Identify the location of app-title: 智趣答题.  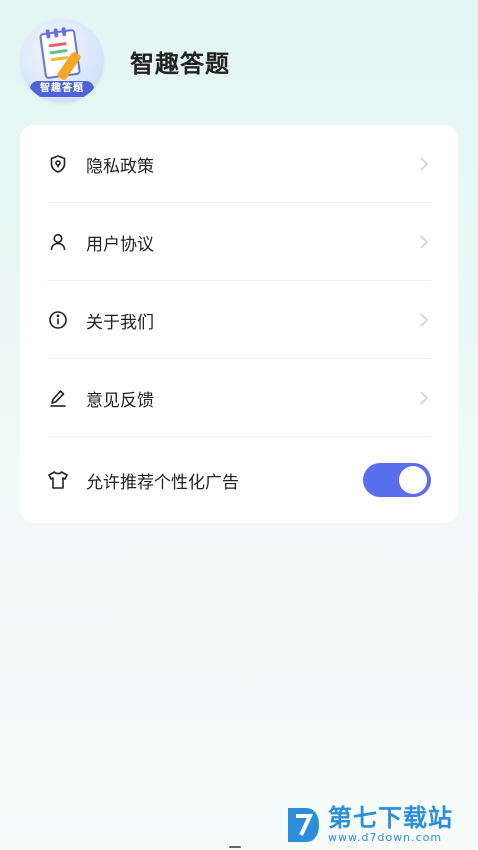
(180, 63).